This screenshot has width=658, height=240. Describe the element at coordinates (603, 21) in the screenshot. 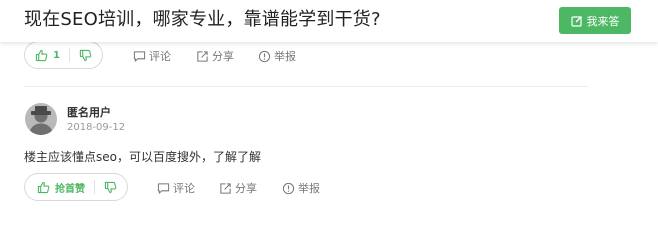

I see `answer-button-label: 我来答` at that location.